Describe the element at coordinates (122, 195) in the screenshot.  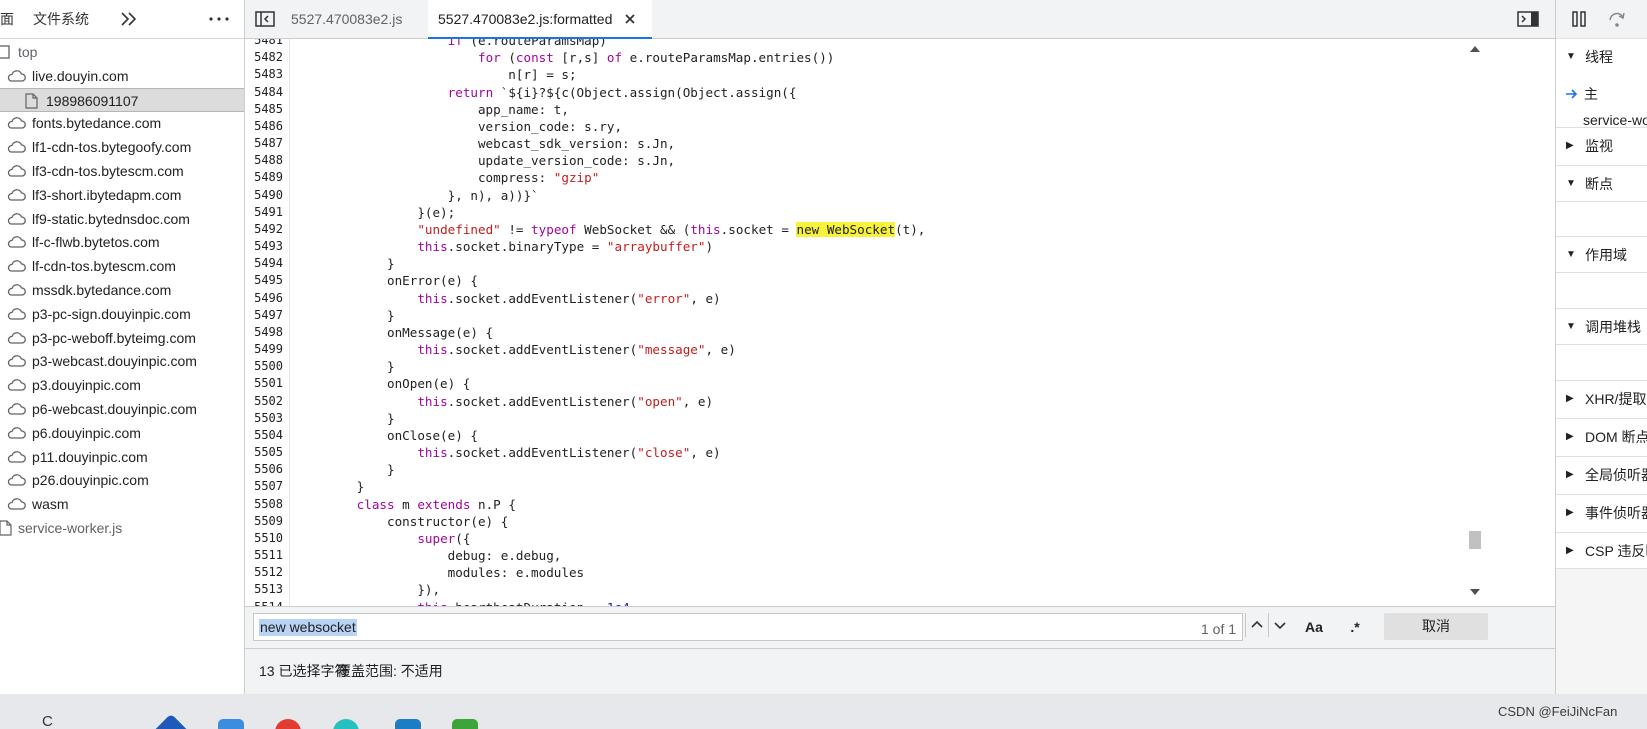
I see `tree-item: lf3-short.ibytedapm.com` at that location.